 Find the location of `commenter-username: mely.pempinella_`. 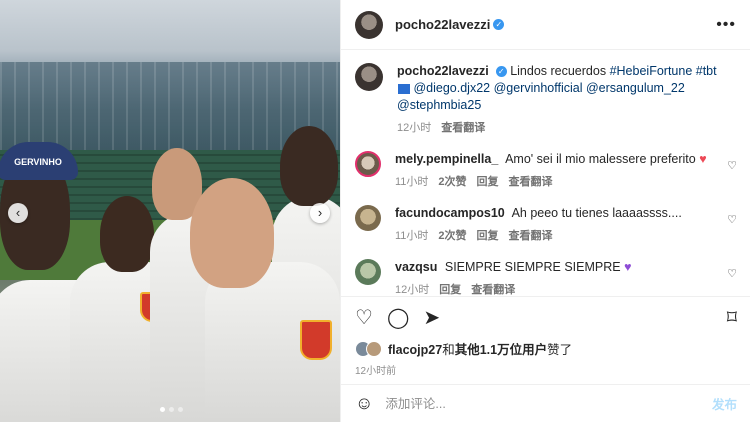

commenter-username: mely.pempinella_ is located at coordinates (446, 159).